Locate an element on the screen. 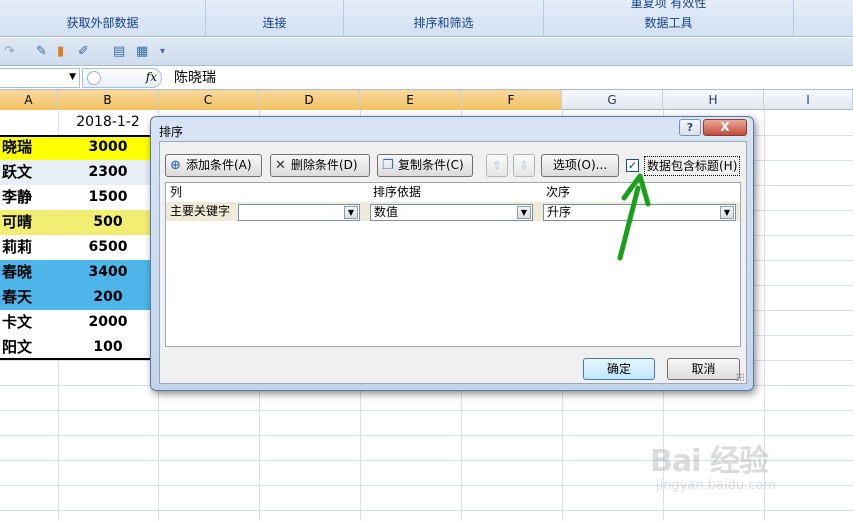  zoom-icon is located at coordinates (94, 78).